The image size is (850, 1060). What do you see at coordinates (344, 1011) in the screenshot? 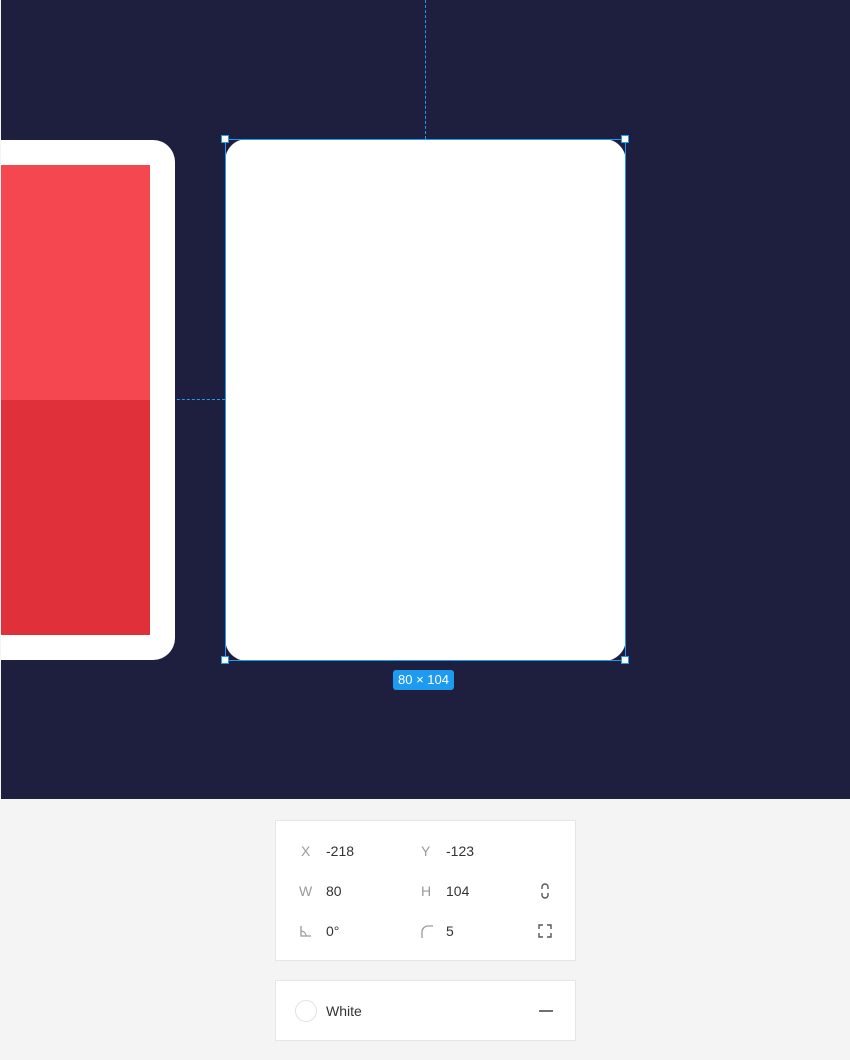
I see `fill-color-name: White` at bounding box center [344, 1011].